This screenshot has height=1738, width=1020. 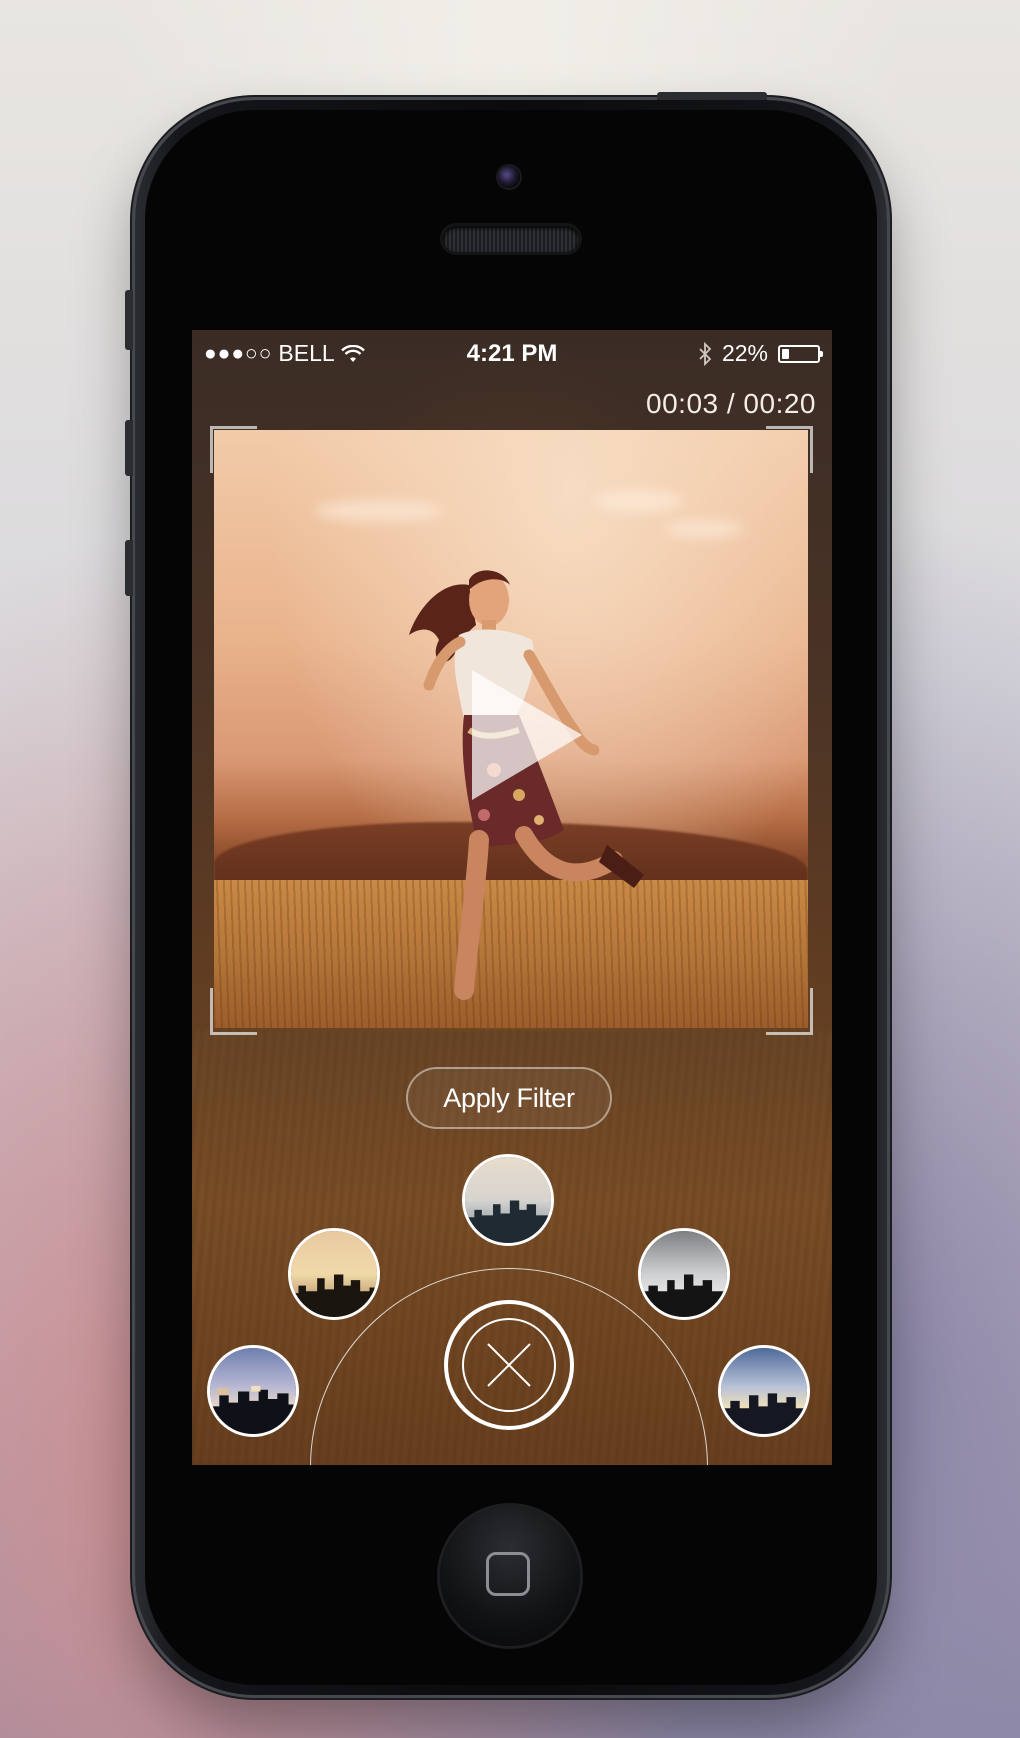 I want to click on mute-switch, so click(x=129, y=320).